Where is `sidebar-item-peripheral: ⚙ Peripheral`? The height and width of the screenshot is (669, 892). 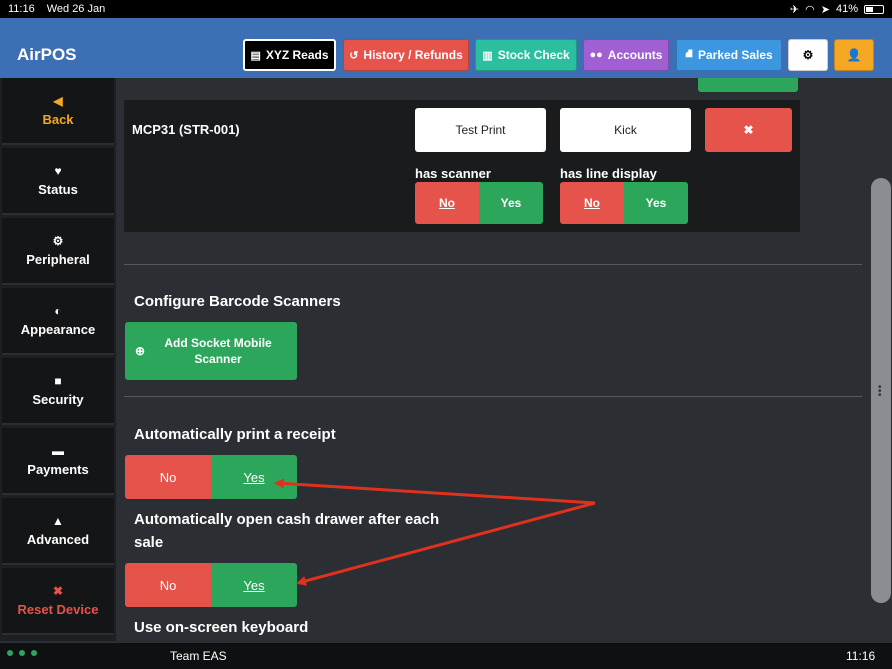
sidebar-item-peripheral: ⚙ Peripheral is located at coordinates (58, 251).